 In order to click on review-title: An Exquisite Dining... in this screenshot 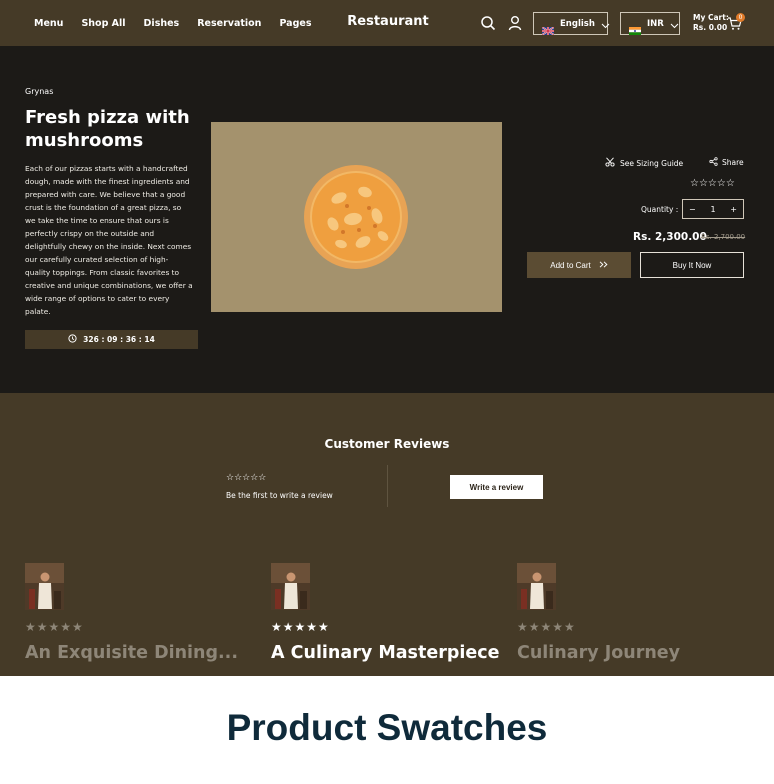, I will do `click(131, 653)`.